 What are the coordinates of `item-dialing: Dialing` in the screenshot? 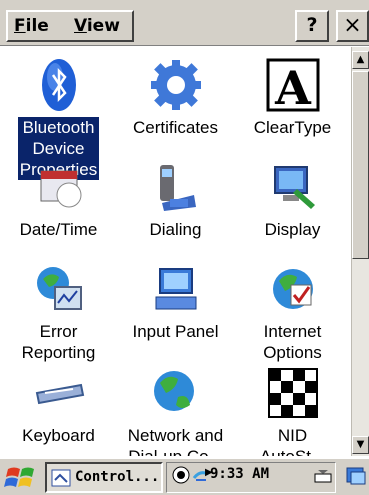 It's located at (175, 199).